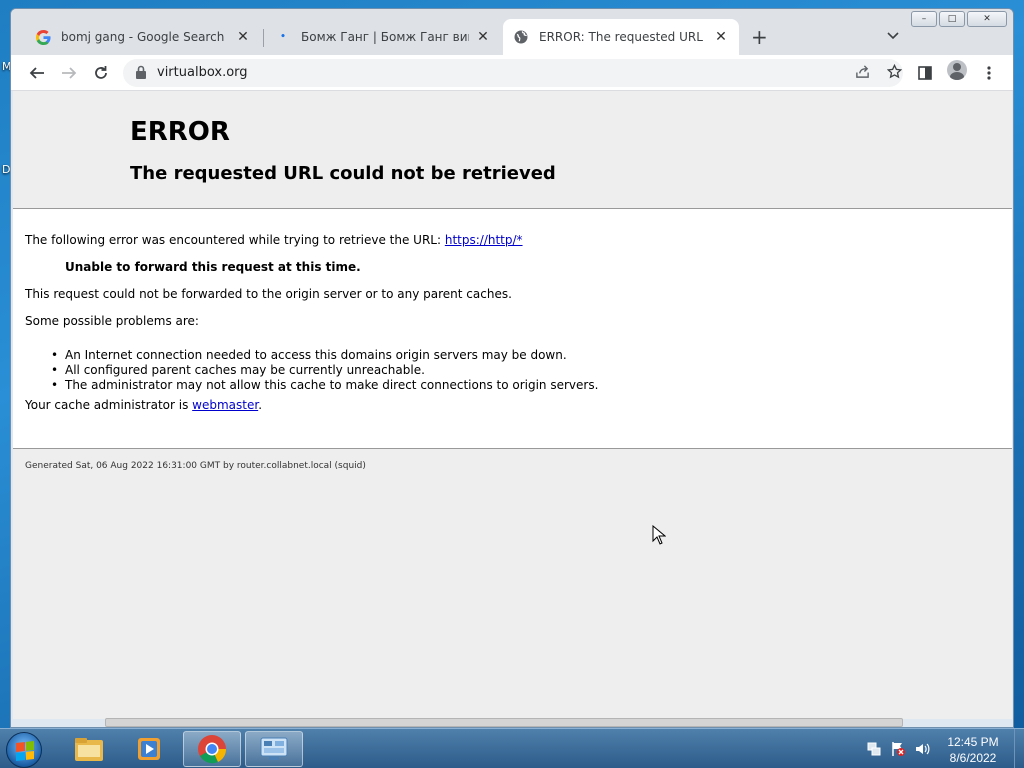 The image size is (1024, 768). What do you see at coordinates (343, 173) in the screenshot?
I see `page-subtitle: The requested URL could not be retrieved` at bounding box center [343, 173].